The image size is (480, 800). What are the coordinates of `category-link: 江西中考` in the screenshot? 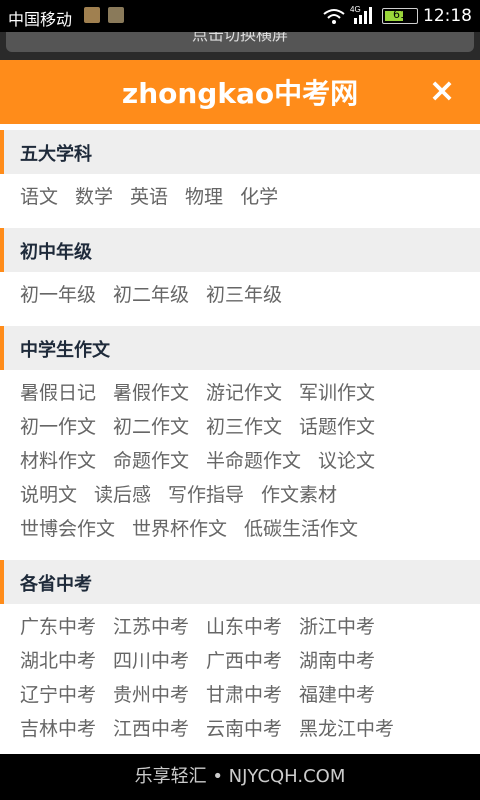 It's located at (151, 729).